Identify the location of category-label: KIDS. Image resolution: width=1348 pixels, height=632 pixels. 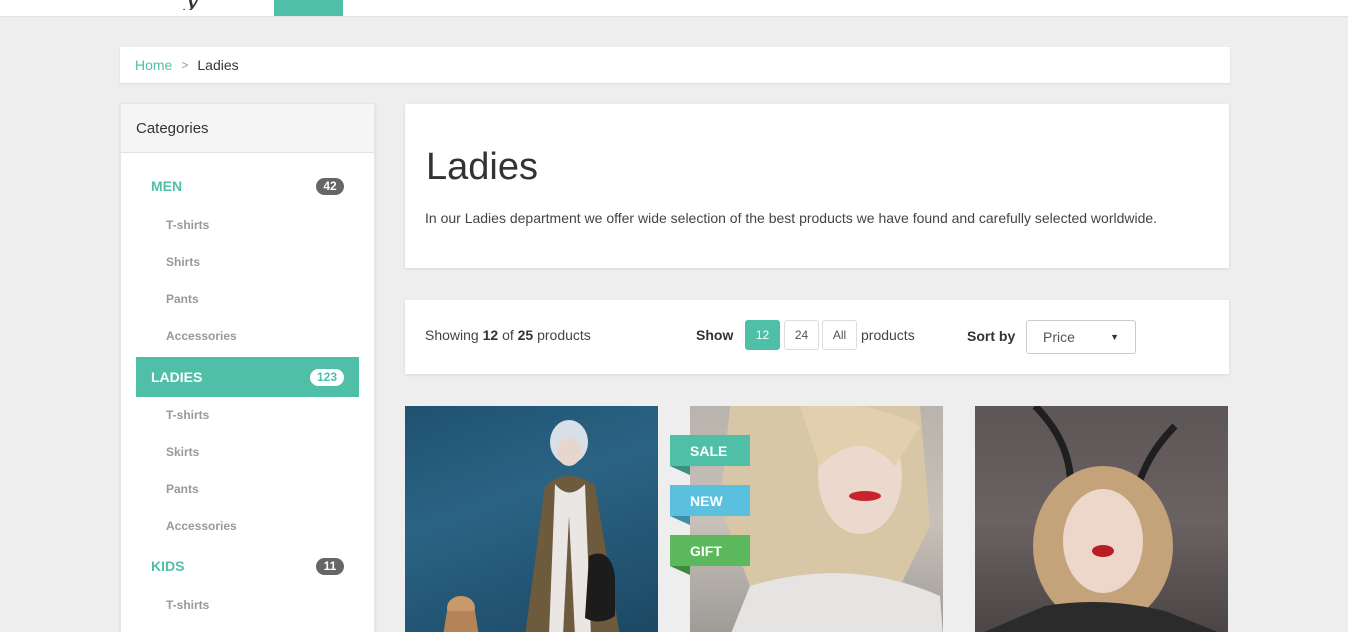
(168, 566).